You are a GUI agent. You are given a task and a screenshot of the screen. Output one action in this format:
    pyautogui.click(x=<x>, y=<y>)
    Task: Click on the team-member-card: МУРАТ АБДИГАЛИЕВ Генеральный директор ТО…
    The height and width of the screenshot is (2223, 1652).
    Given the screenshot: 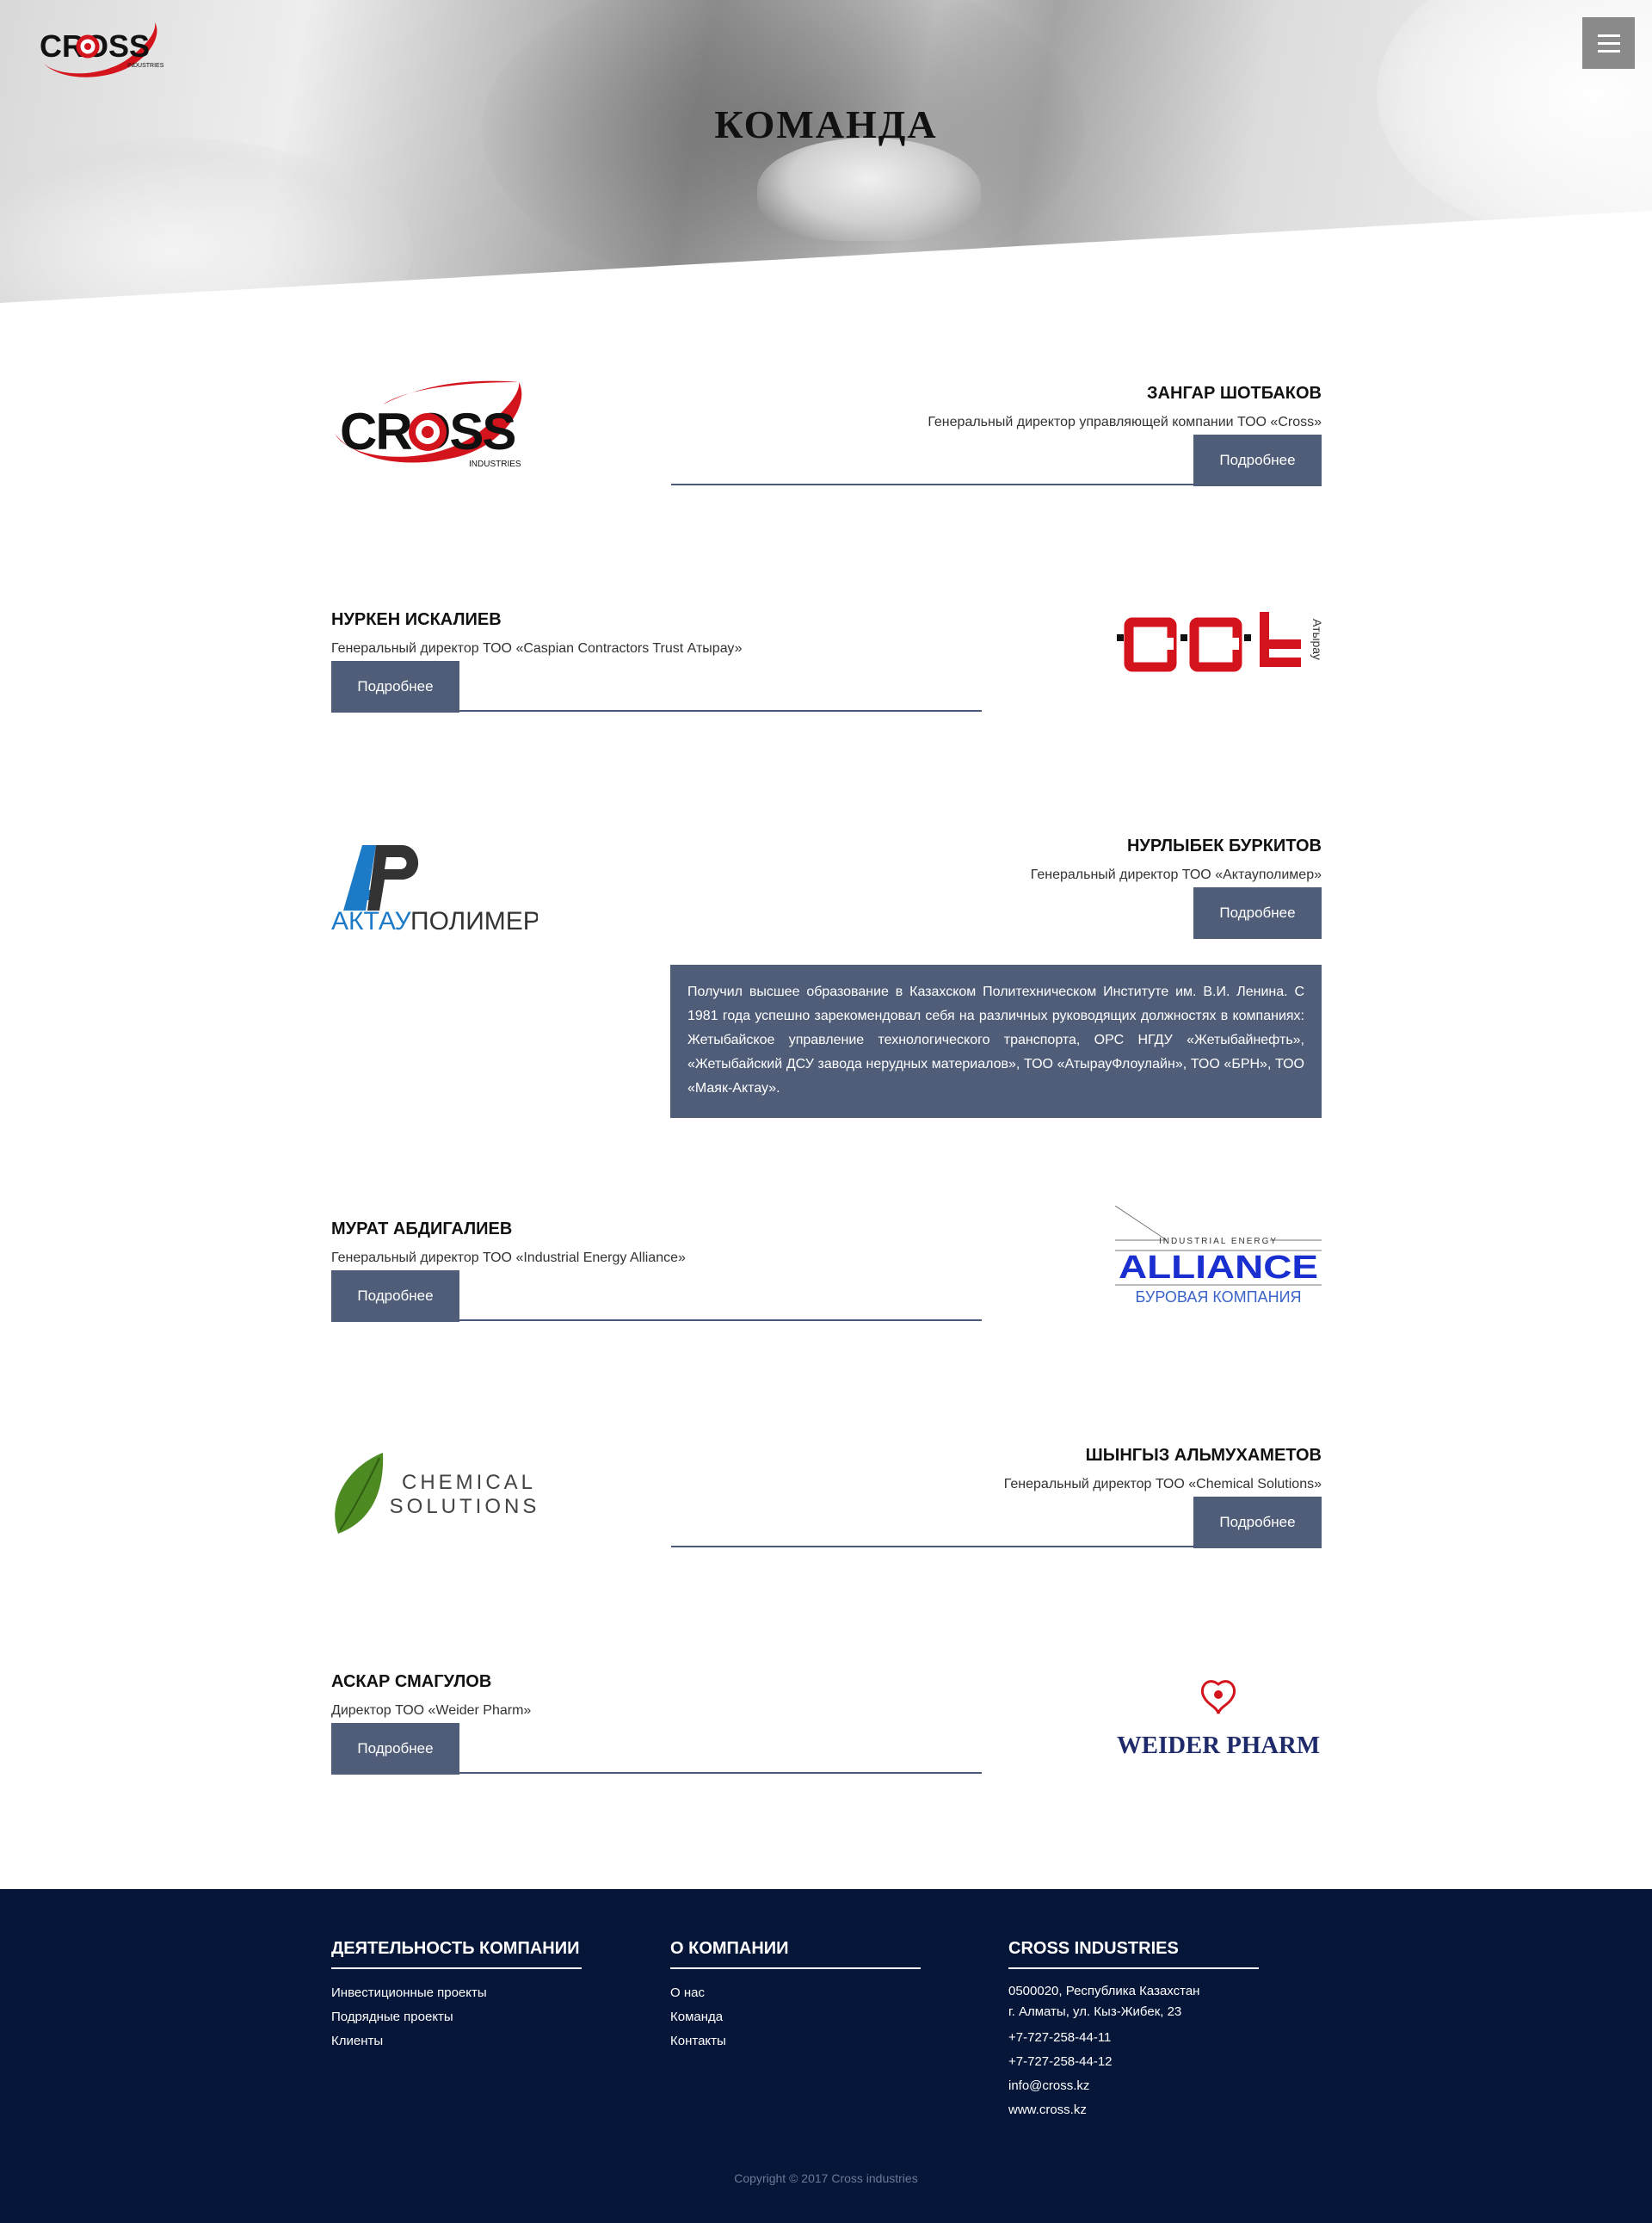 What is the action you would take?
    pyautogui.click(x=826, y=1284)
    